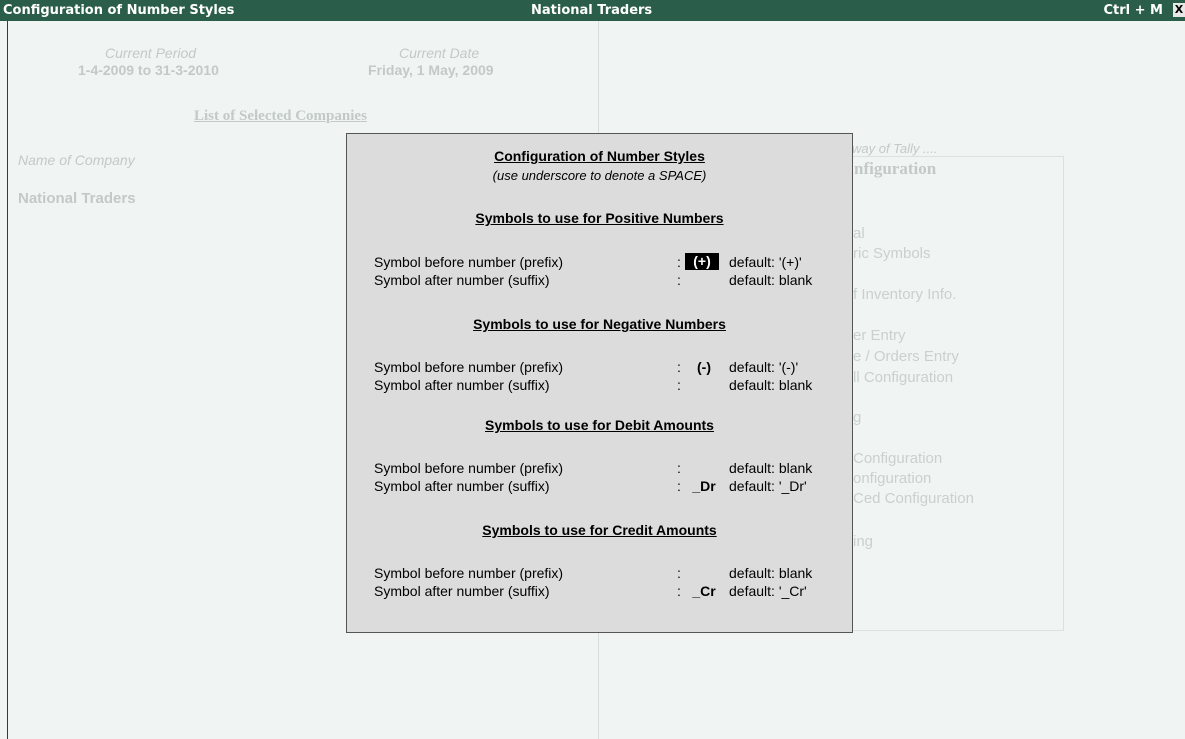  Describe the element at coordinates (906, 356) in the screenshot. I see `menu-item: e / Orders Entry` at that location.